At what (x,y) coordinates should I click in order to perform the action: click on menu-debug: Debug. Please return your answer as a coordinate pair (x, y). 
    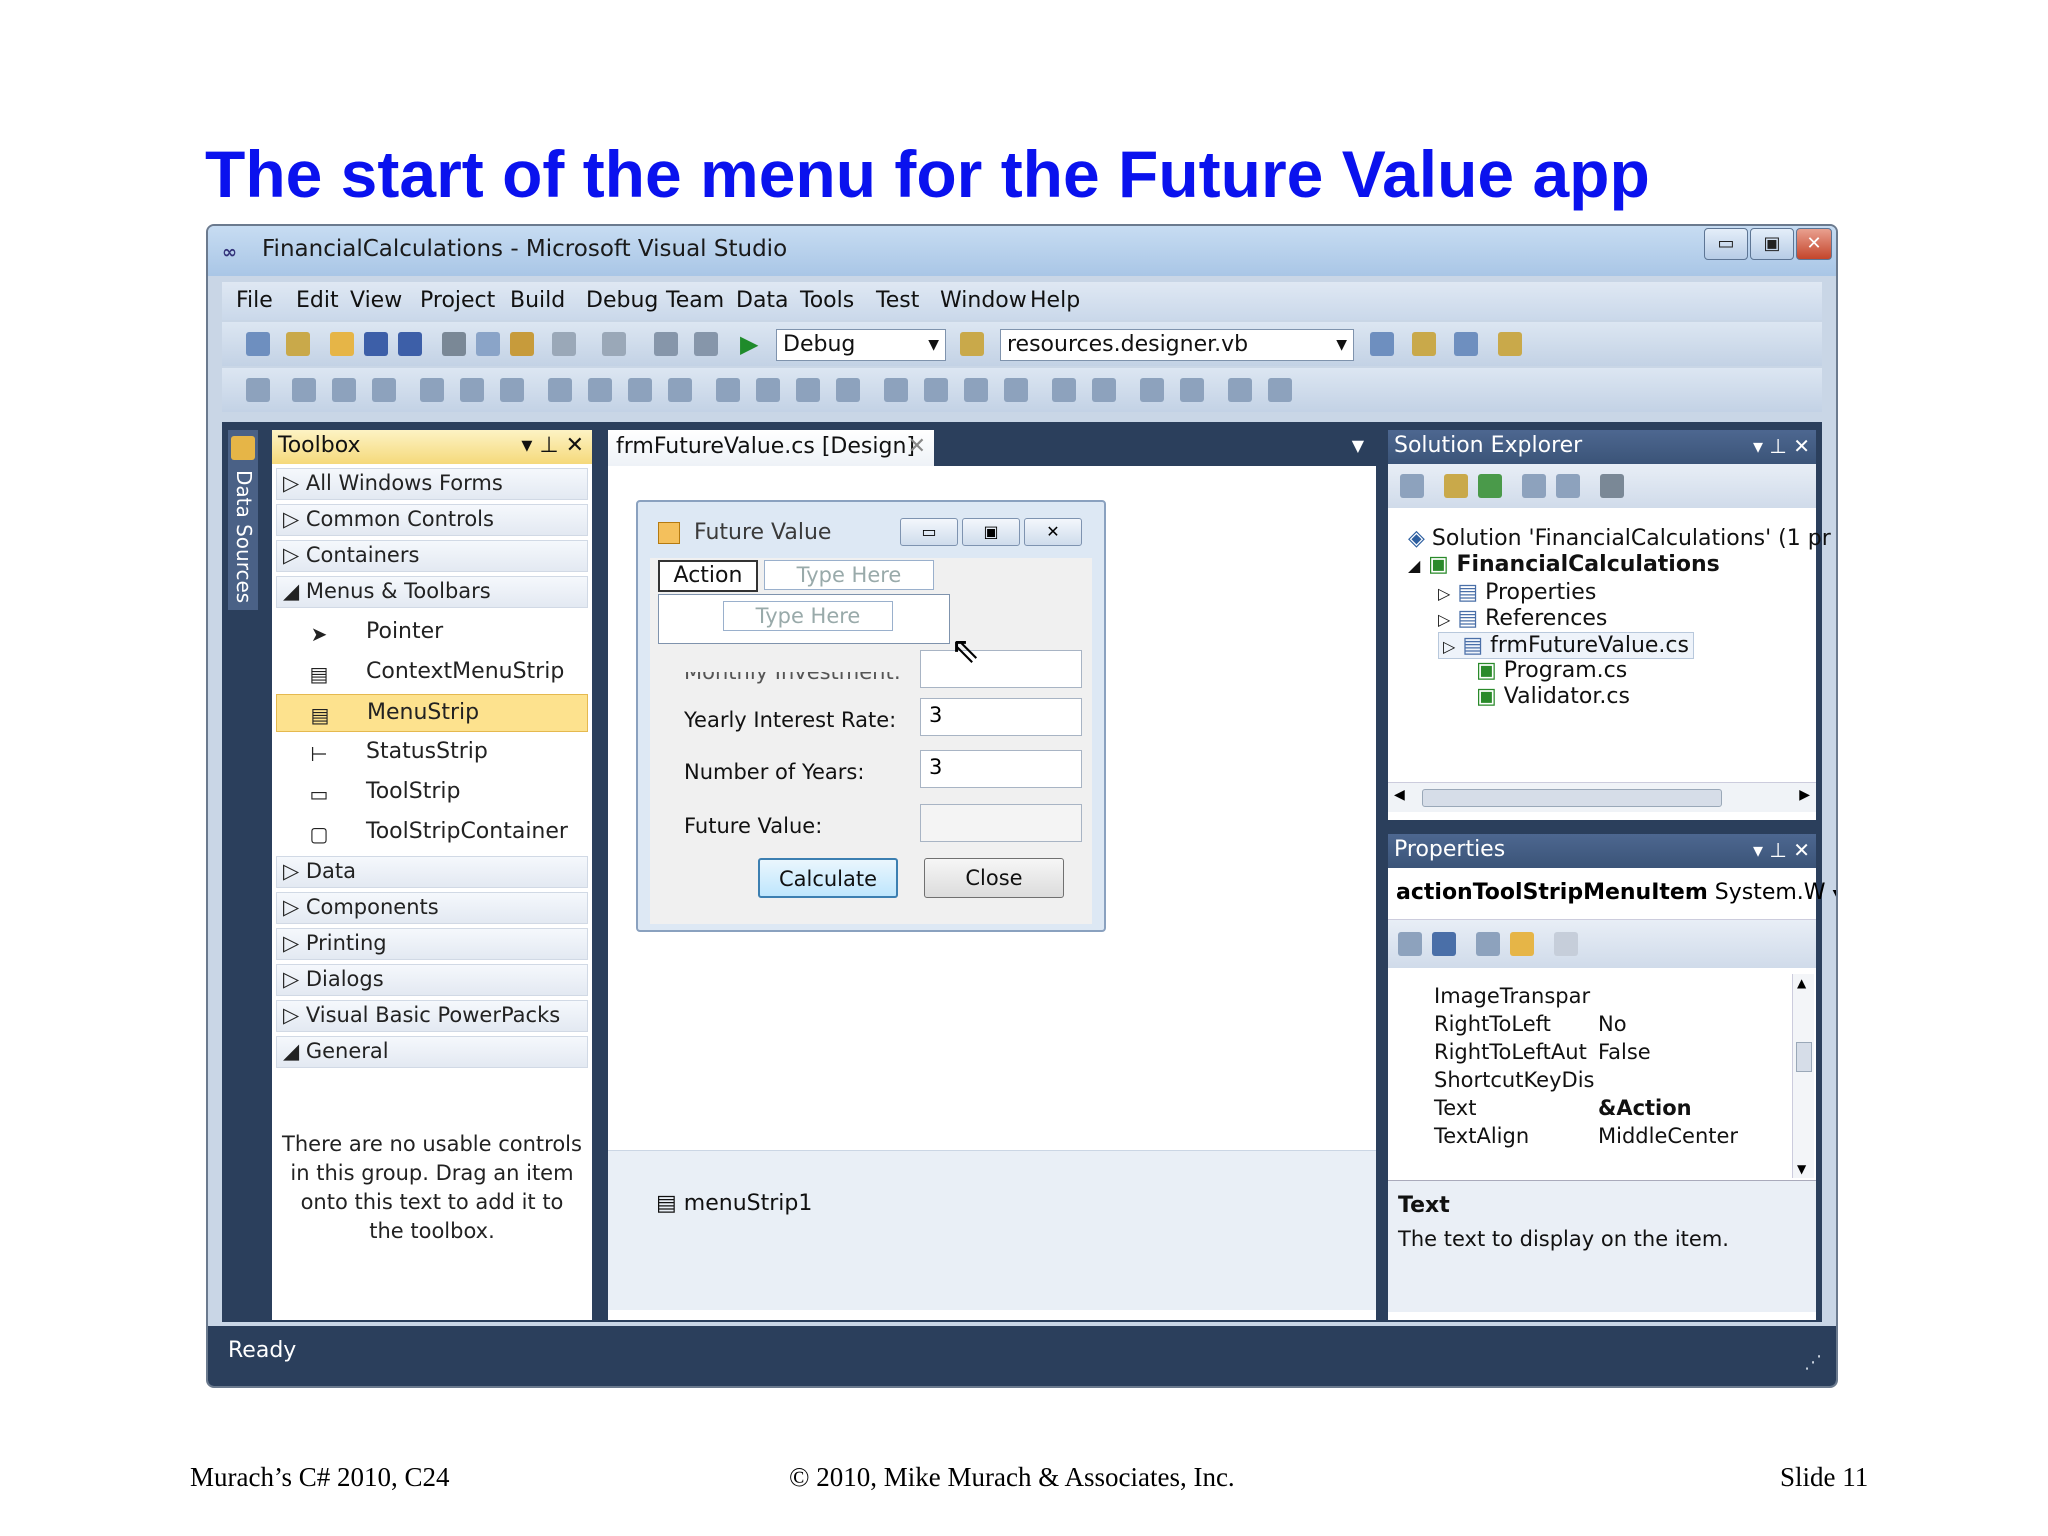
    Looking at the image, I should click on (622, 300).